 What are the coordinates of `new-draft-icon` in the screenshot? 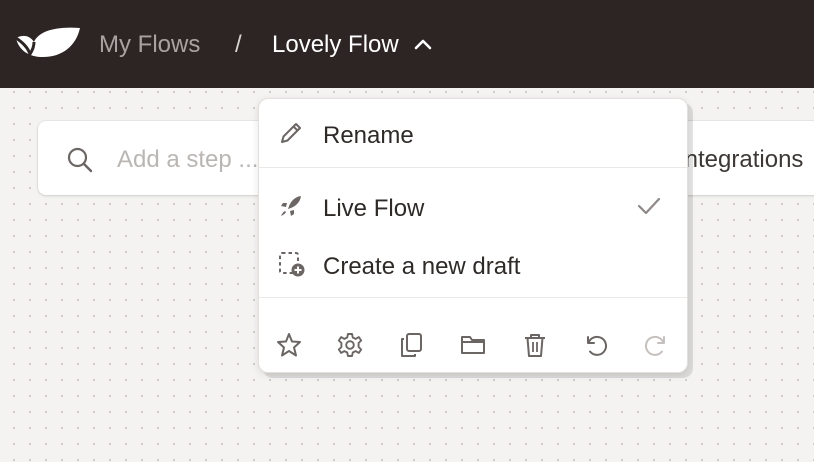 It's located at (292, 264).